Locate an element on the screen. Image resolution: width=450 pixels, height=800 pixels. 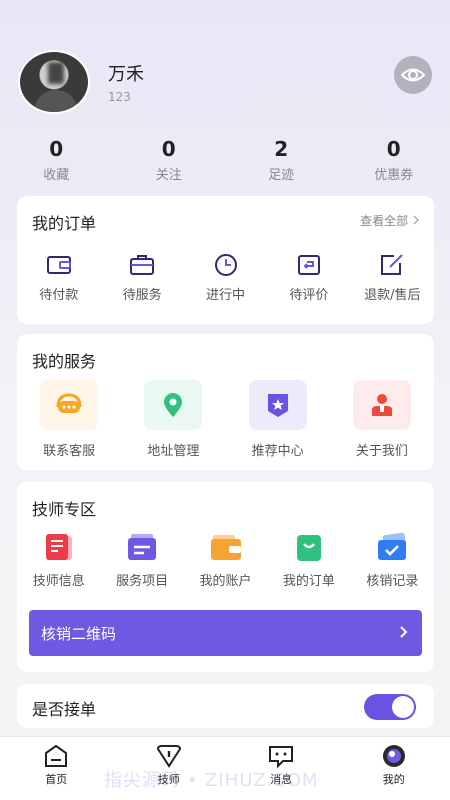
watermark: 指尖源码 • ZIHUZ.COM is located at coordinates (211, 780).